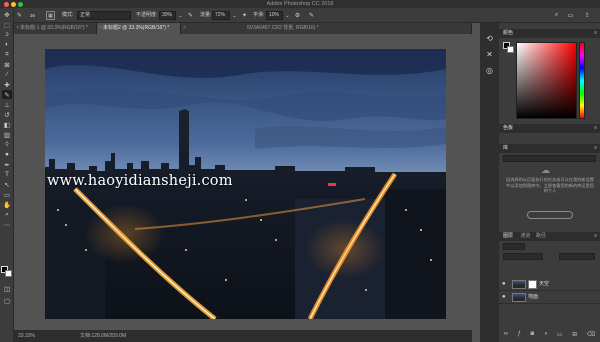 The image size is (600, 342). What do you see at coordinates (7, 134) in the screenshot?
I see `gradient-tool-icon: ▥` at bounding box center [7, 134].